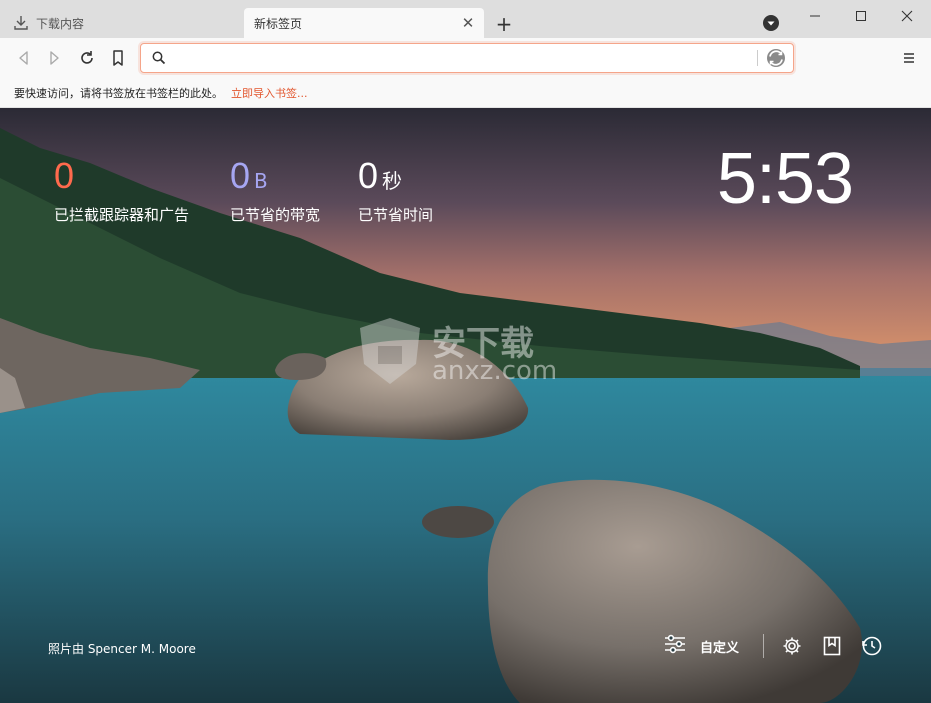  Describe the element at coordinates (121, 23) in the screenshot. I see `tab-downloads: 下载内容` at that location.